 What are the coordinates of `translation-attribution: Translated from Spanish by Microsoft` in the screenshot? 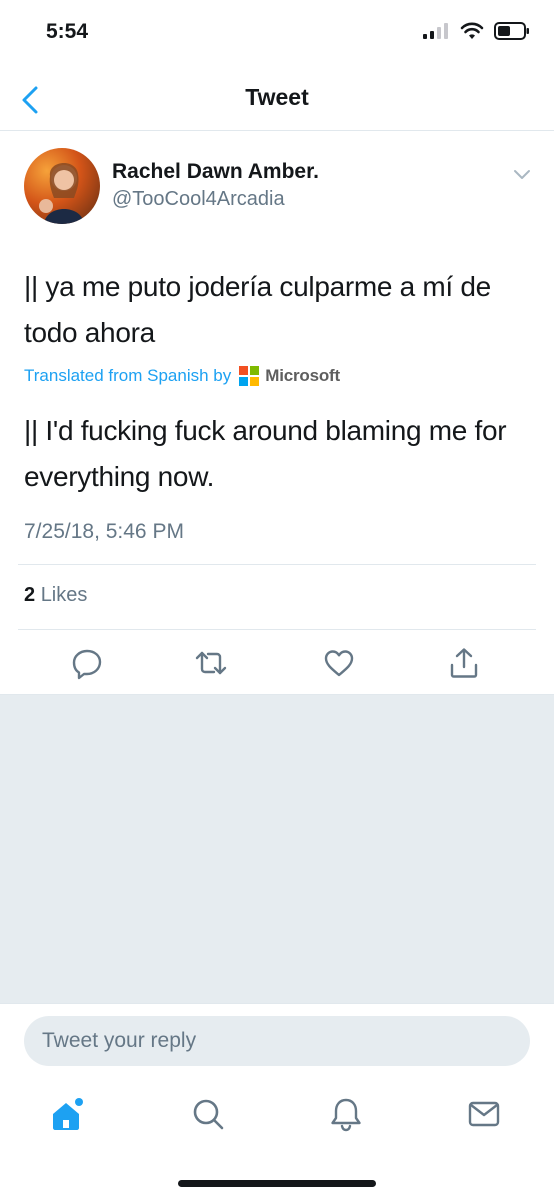 It's located at (182, 376).